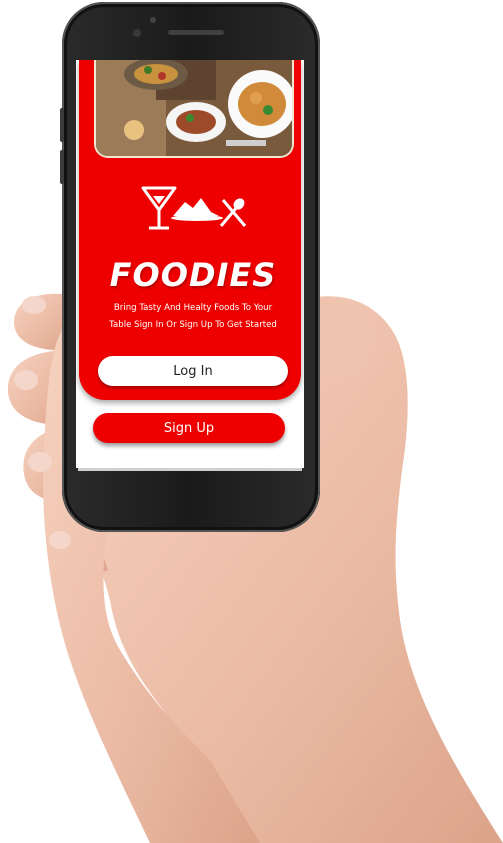 This screenshot has height=843, width=503. What do you see at coordinates (153, 20) in the screenshot?
I see `front-camera-icon` at bounding box center [153, 20].